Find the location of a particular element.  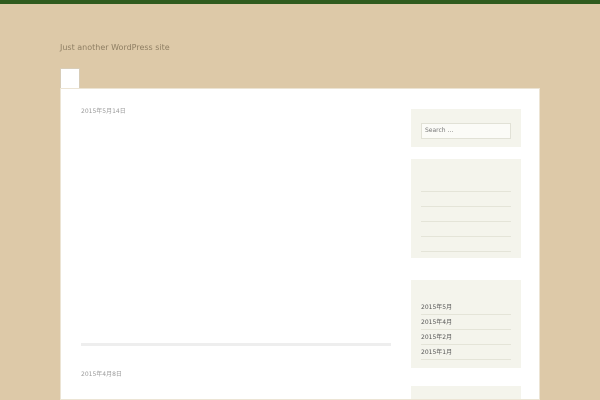

top-accent-bar is located at coordinates (300, 2).